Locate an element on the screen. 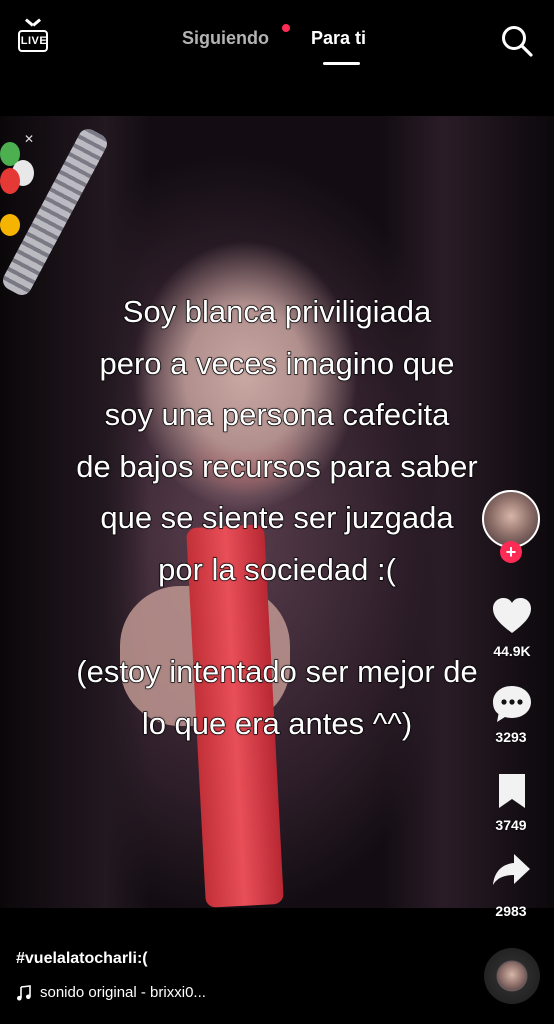  overlay-line: soy una persona cafecita is located at coordinates (277, 414).